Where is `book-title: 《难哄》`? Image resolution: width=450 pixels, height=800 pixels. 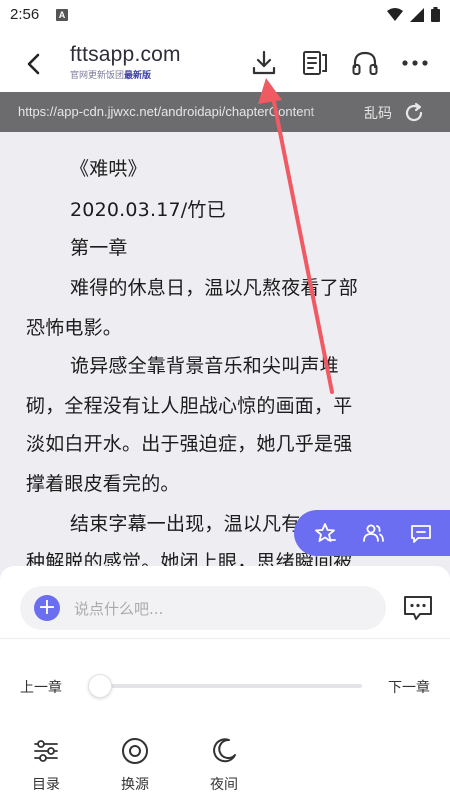 book-title: 《难哄》 is located at coordinates (108, 169).